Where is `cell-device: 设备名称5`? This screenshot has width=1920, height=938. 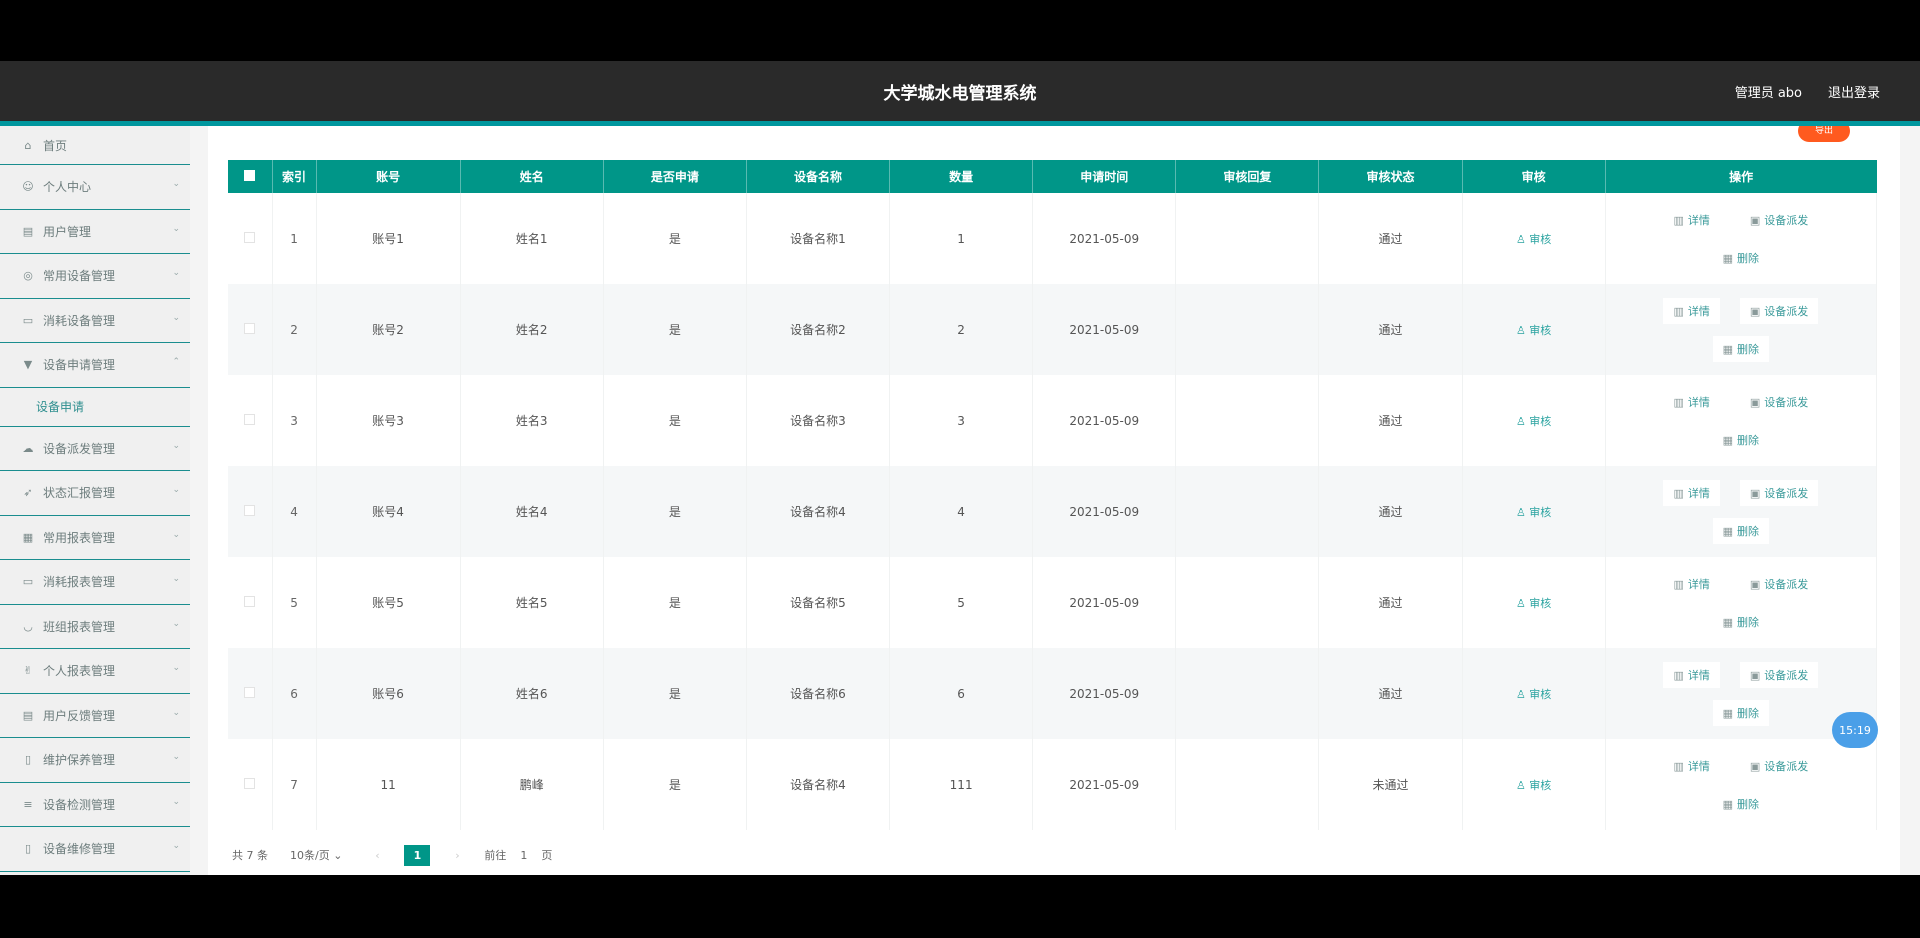
cell-device: 设备名称5 is located at coordinates (818, 602).